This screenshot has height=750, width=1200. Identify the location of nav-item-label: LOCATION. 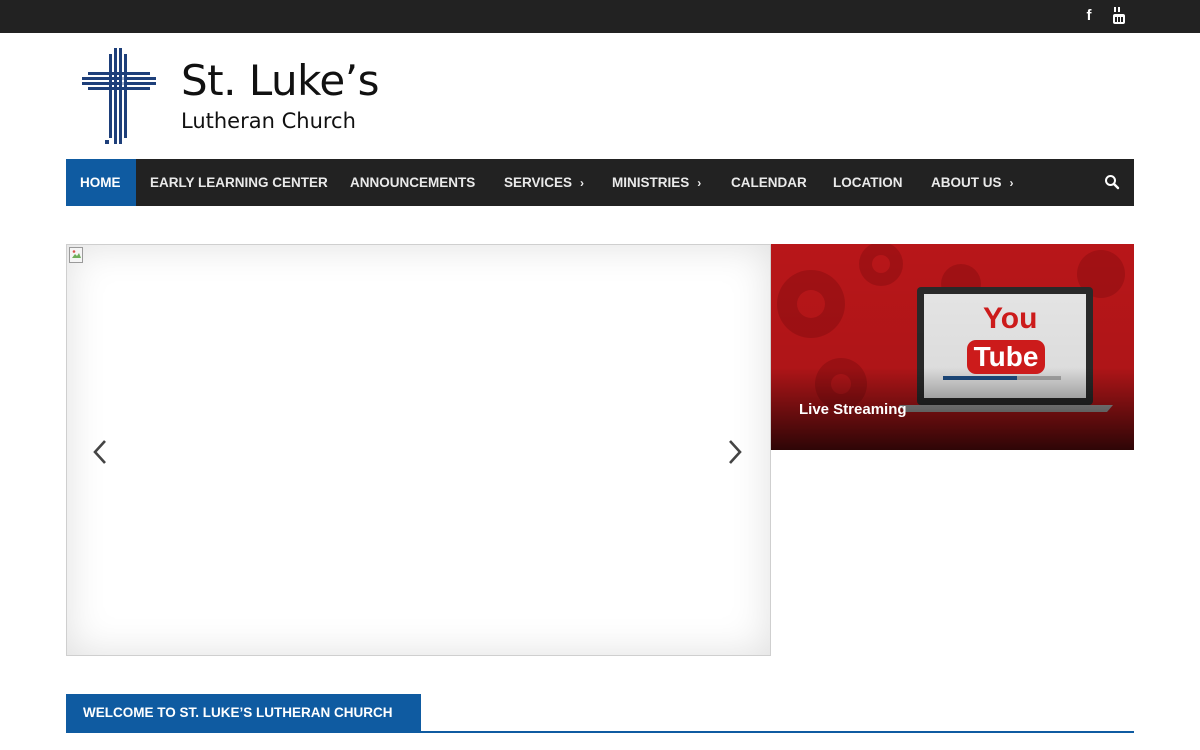
(868, 182).